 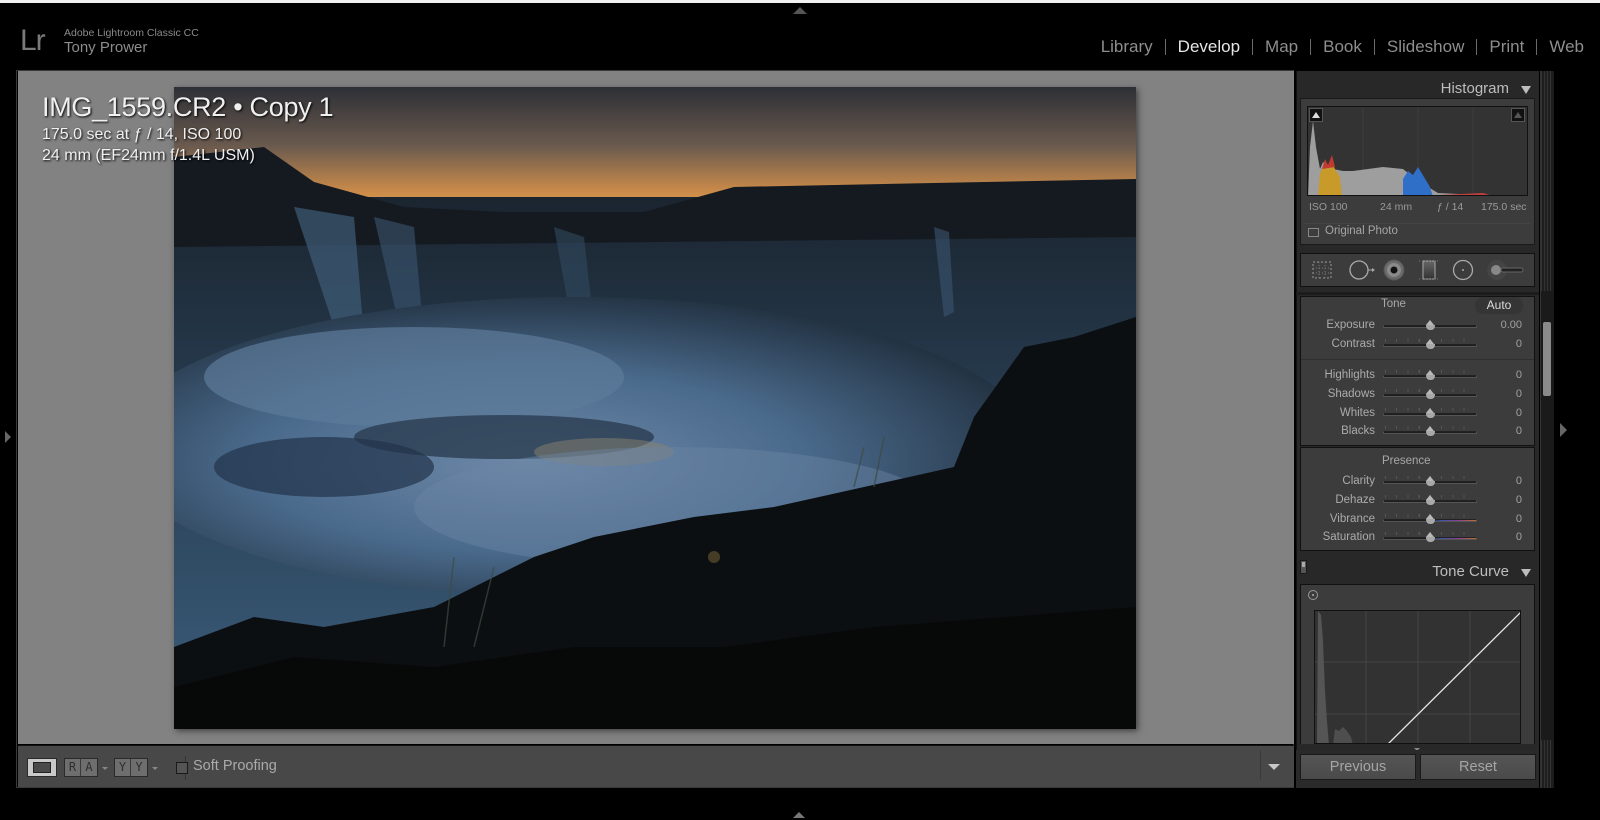 What do you see at coordinates (33, 40) in the screenshot?
I see `lightroom-logo: Lr` at bounding box center [33, 40].